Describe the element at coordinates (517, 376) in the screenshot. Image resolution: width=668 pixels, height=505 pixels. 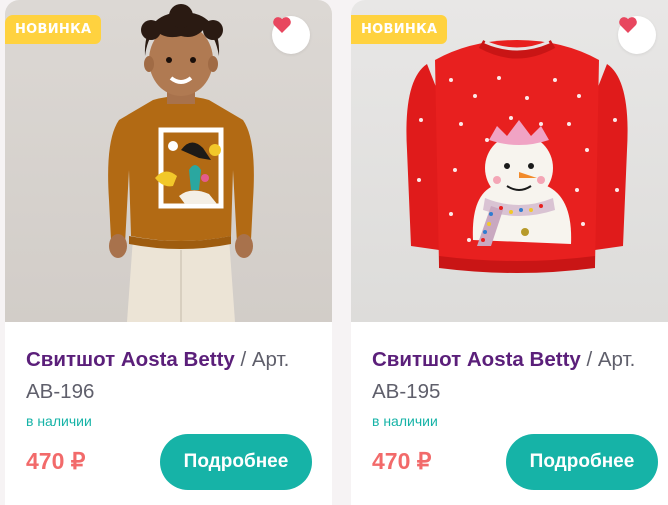
I see `product-title: Свитшот Aosta Betty / Арт. AB-195` at that location.